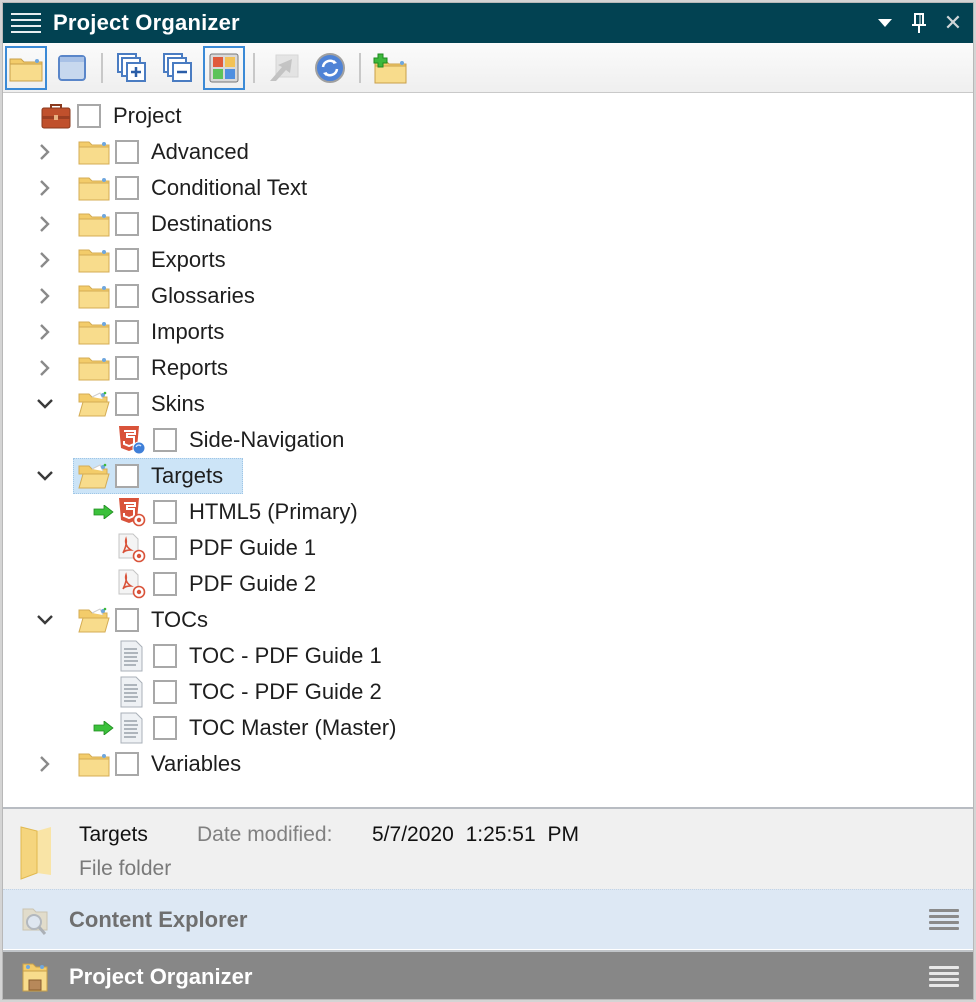 The image size is (976, 1002). What do you see at coordinates (212, 223) in the screenshot?
I see `tree-label: Destinations` at bounding box center [212, 223].